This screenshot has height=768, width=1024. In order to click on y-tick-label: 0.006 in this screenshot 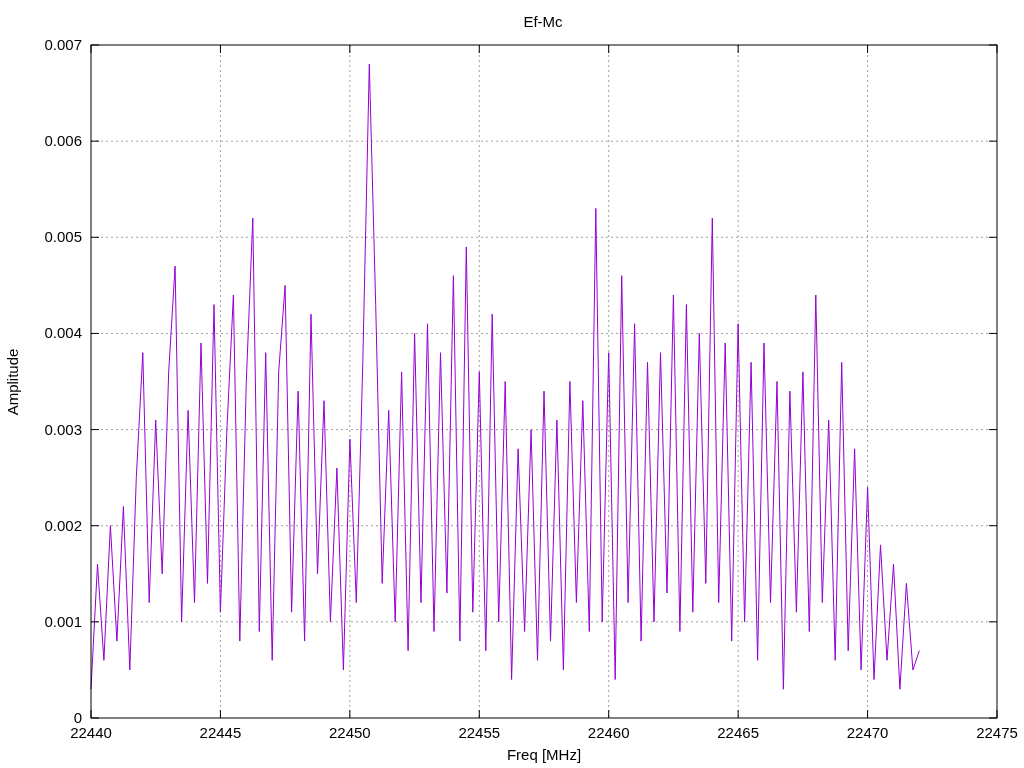, I will do `click(63, 141)`.